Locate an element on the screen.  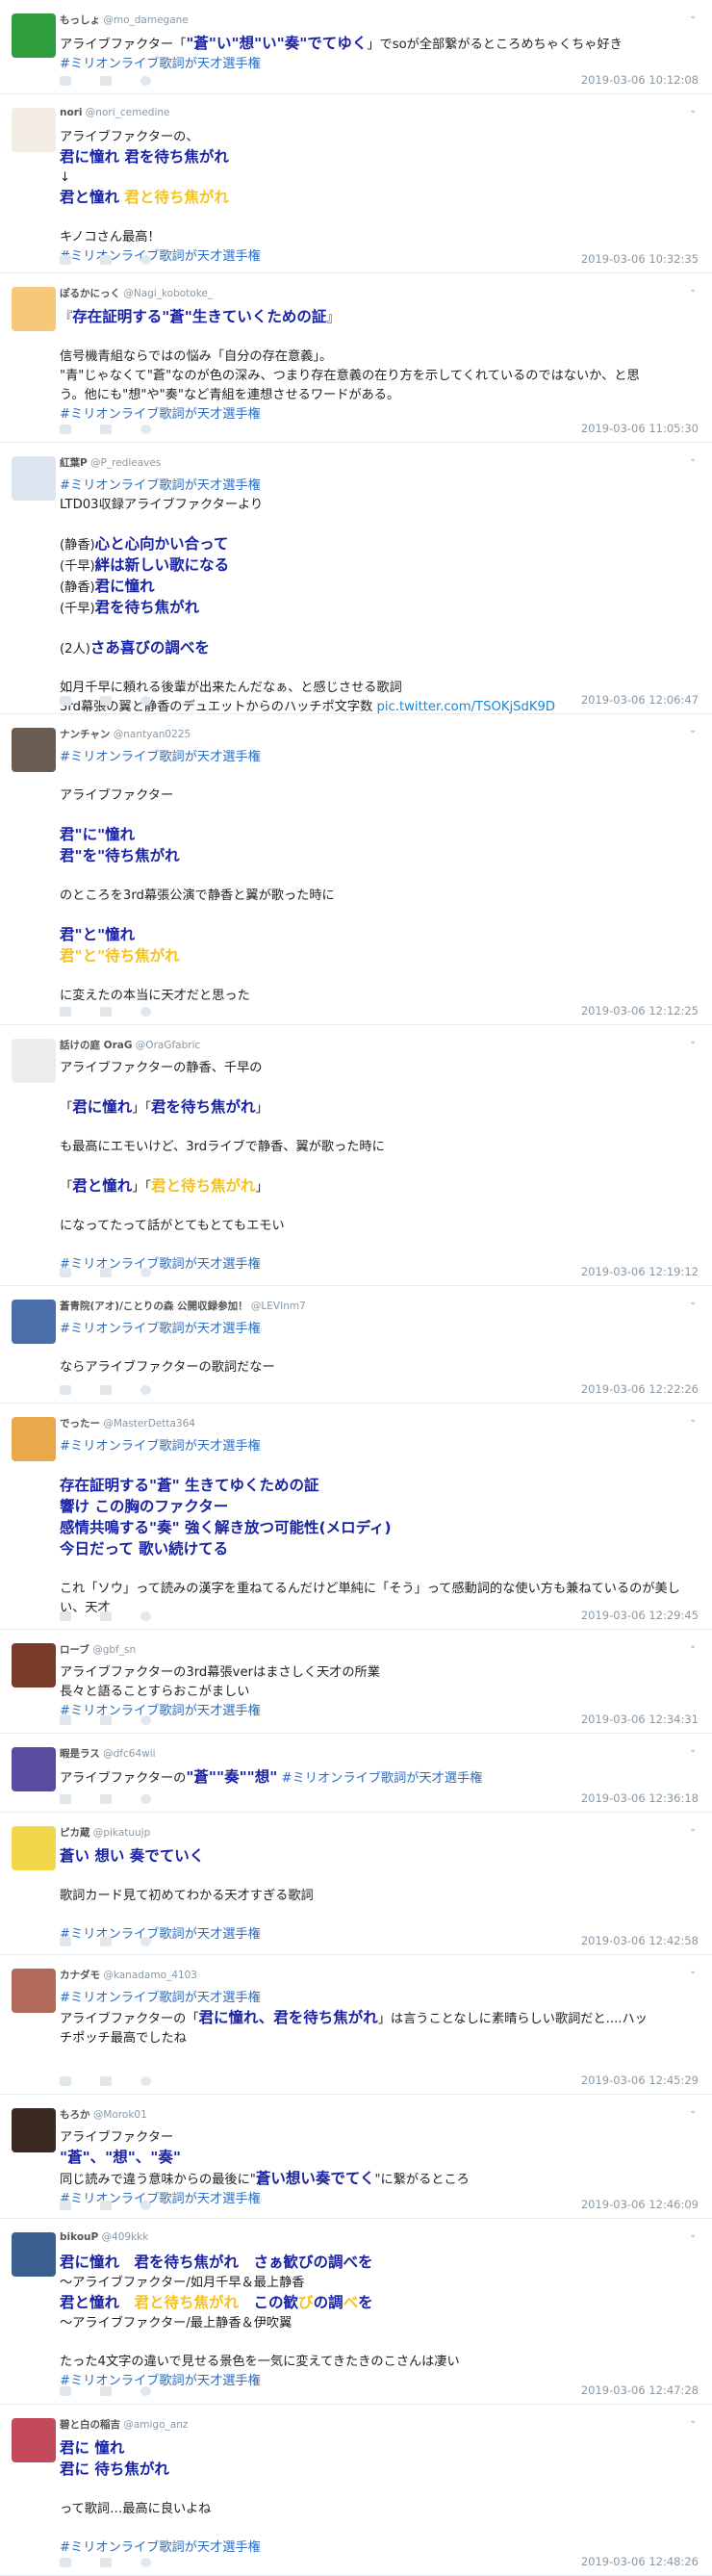
tweet-author: ナンチャン @nantyan0225 is located at coordinates (125, 734).